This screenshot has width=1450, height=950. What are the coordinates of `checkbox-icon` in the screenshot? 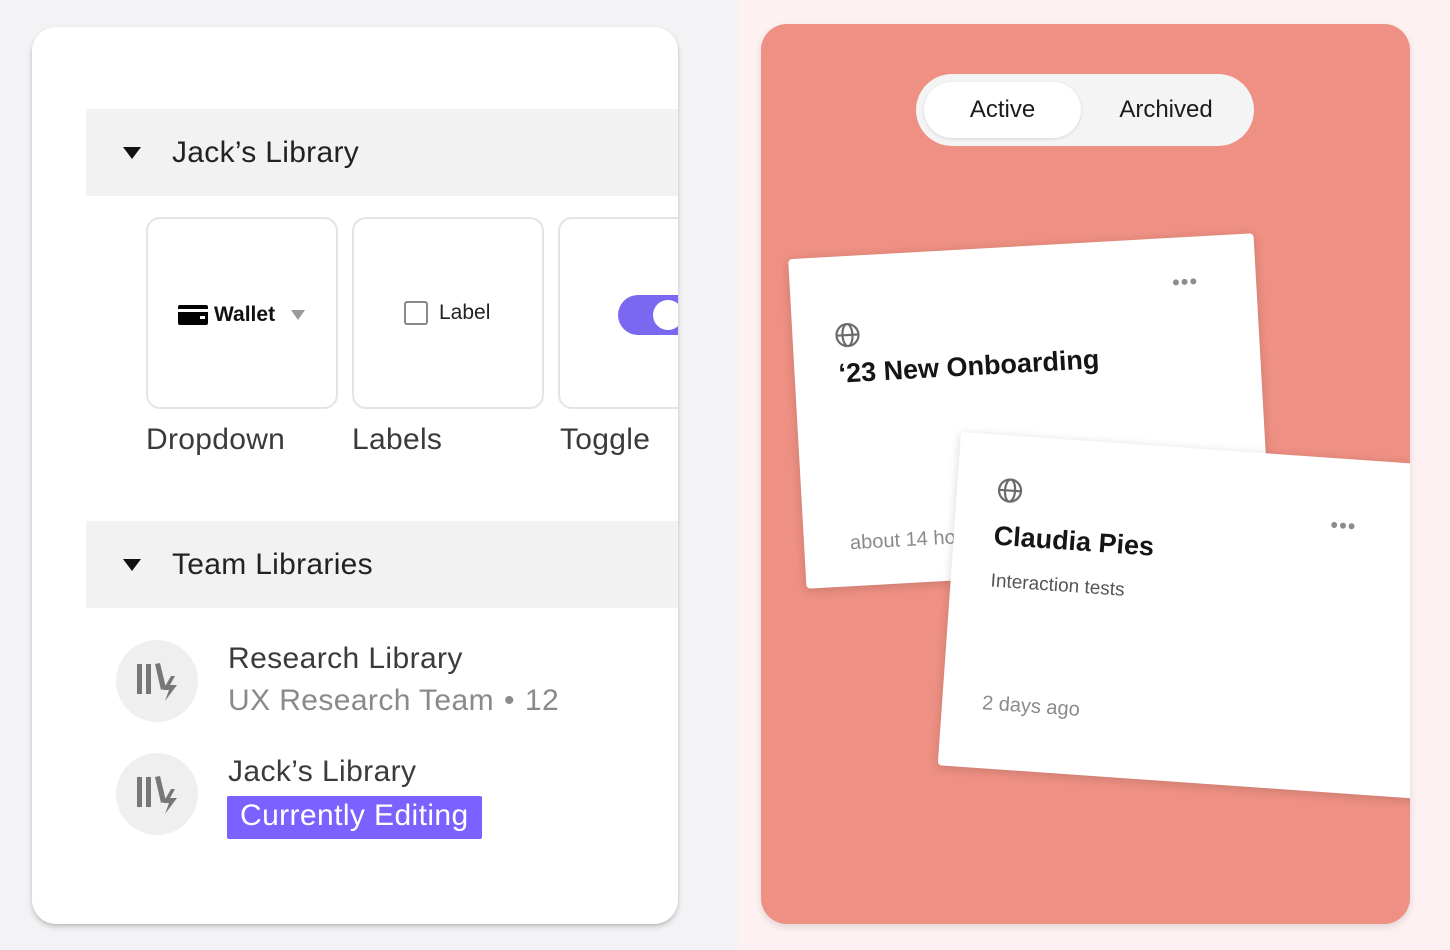 It's located at (416, 313).